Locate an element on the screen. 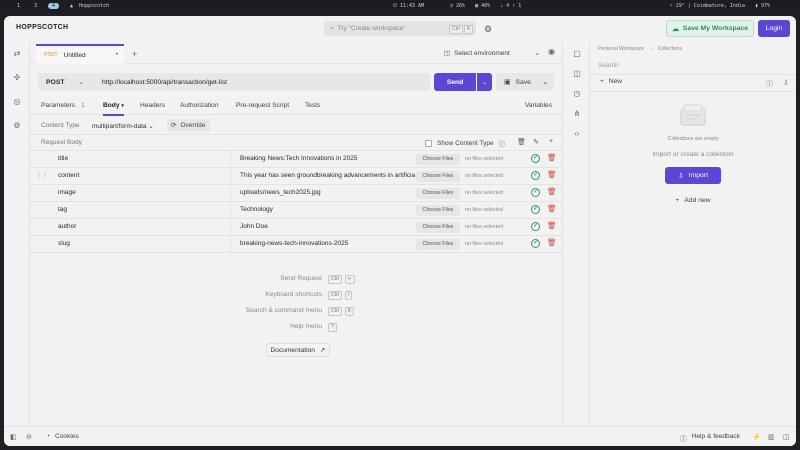 The width and height of the screenshot is (800, 450). tab-pre-request-script: Pre-request Script is located at coordinates (262, 105).